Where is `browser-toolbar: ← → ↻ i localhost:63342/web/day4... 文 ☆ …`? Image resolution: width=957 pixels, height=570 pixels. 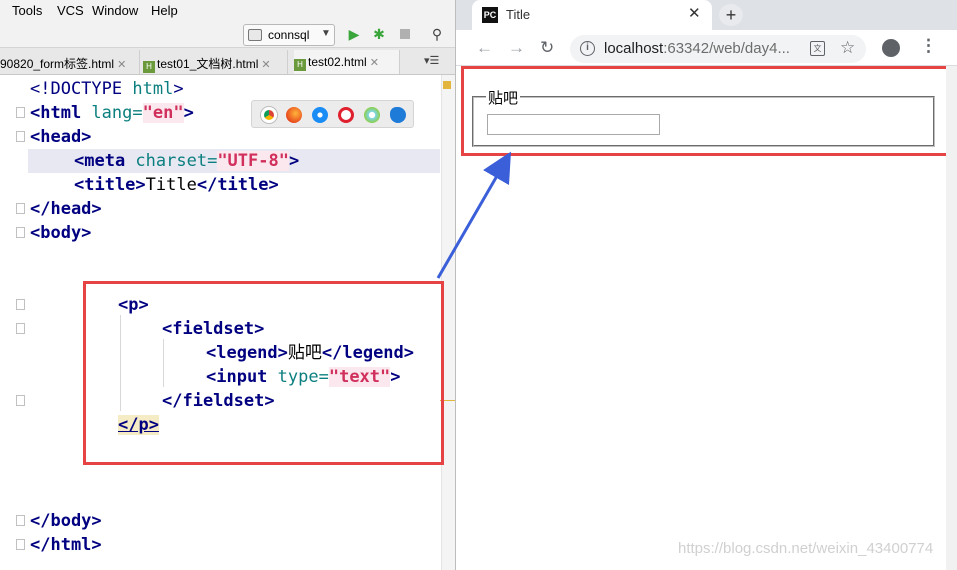 browser-toolbar: ← → ↻ i localhost:63342/web/day4... 文 ☆ … is located at coordinates (706, 48).